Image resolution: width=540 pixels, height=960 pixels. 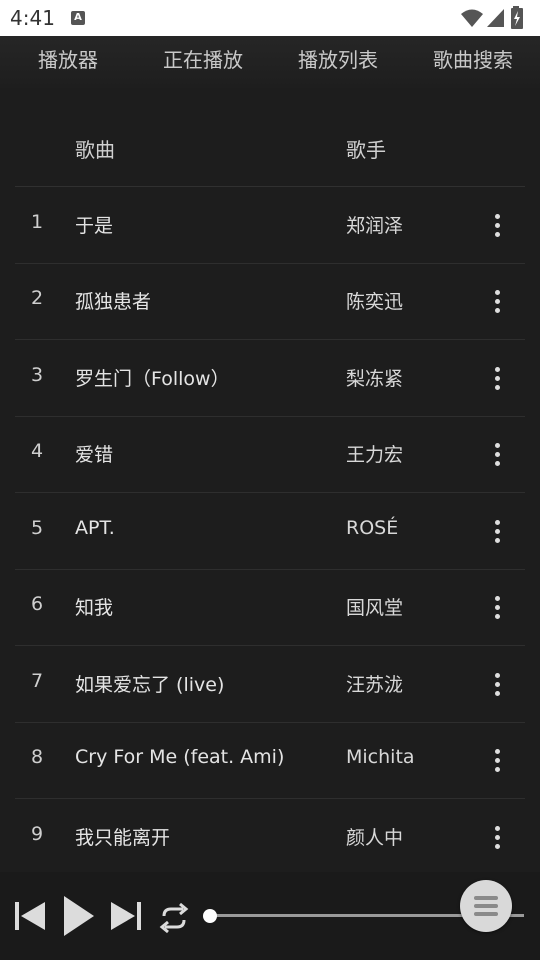 What do you see at coordinates (94, 226) in the screenshot?
I see `song-title: 于是` at bounding box center [94, 226].